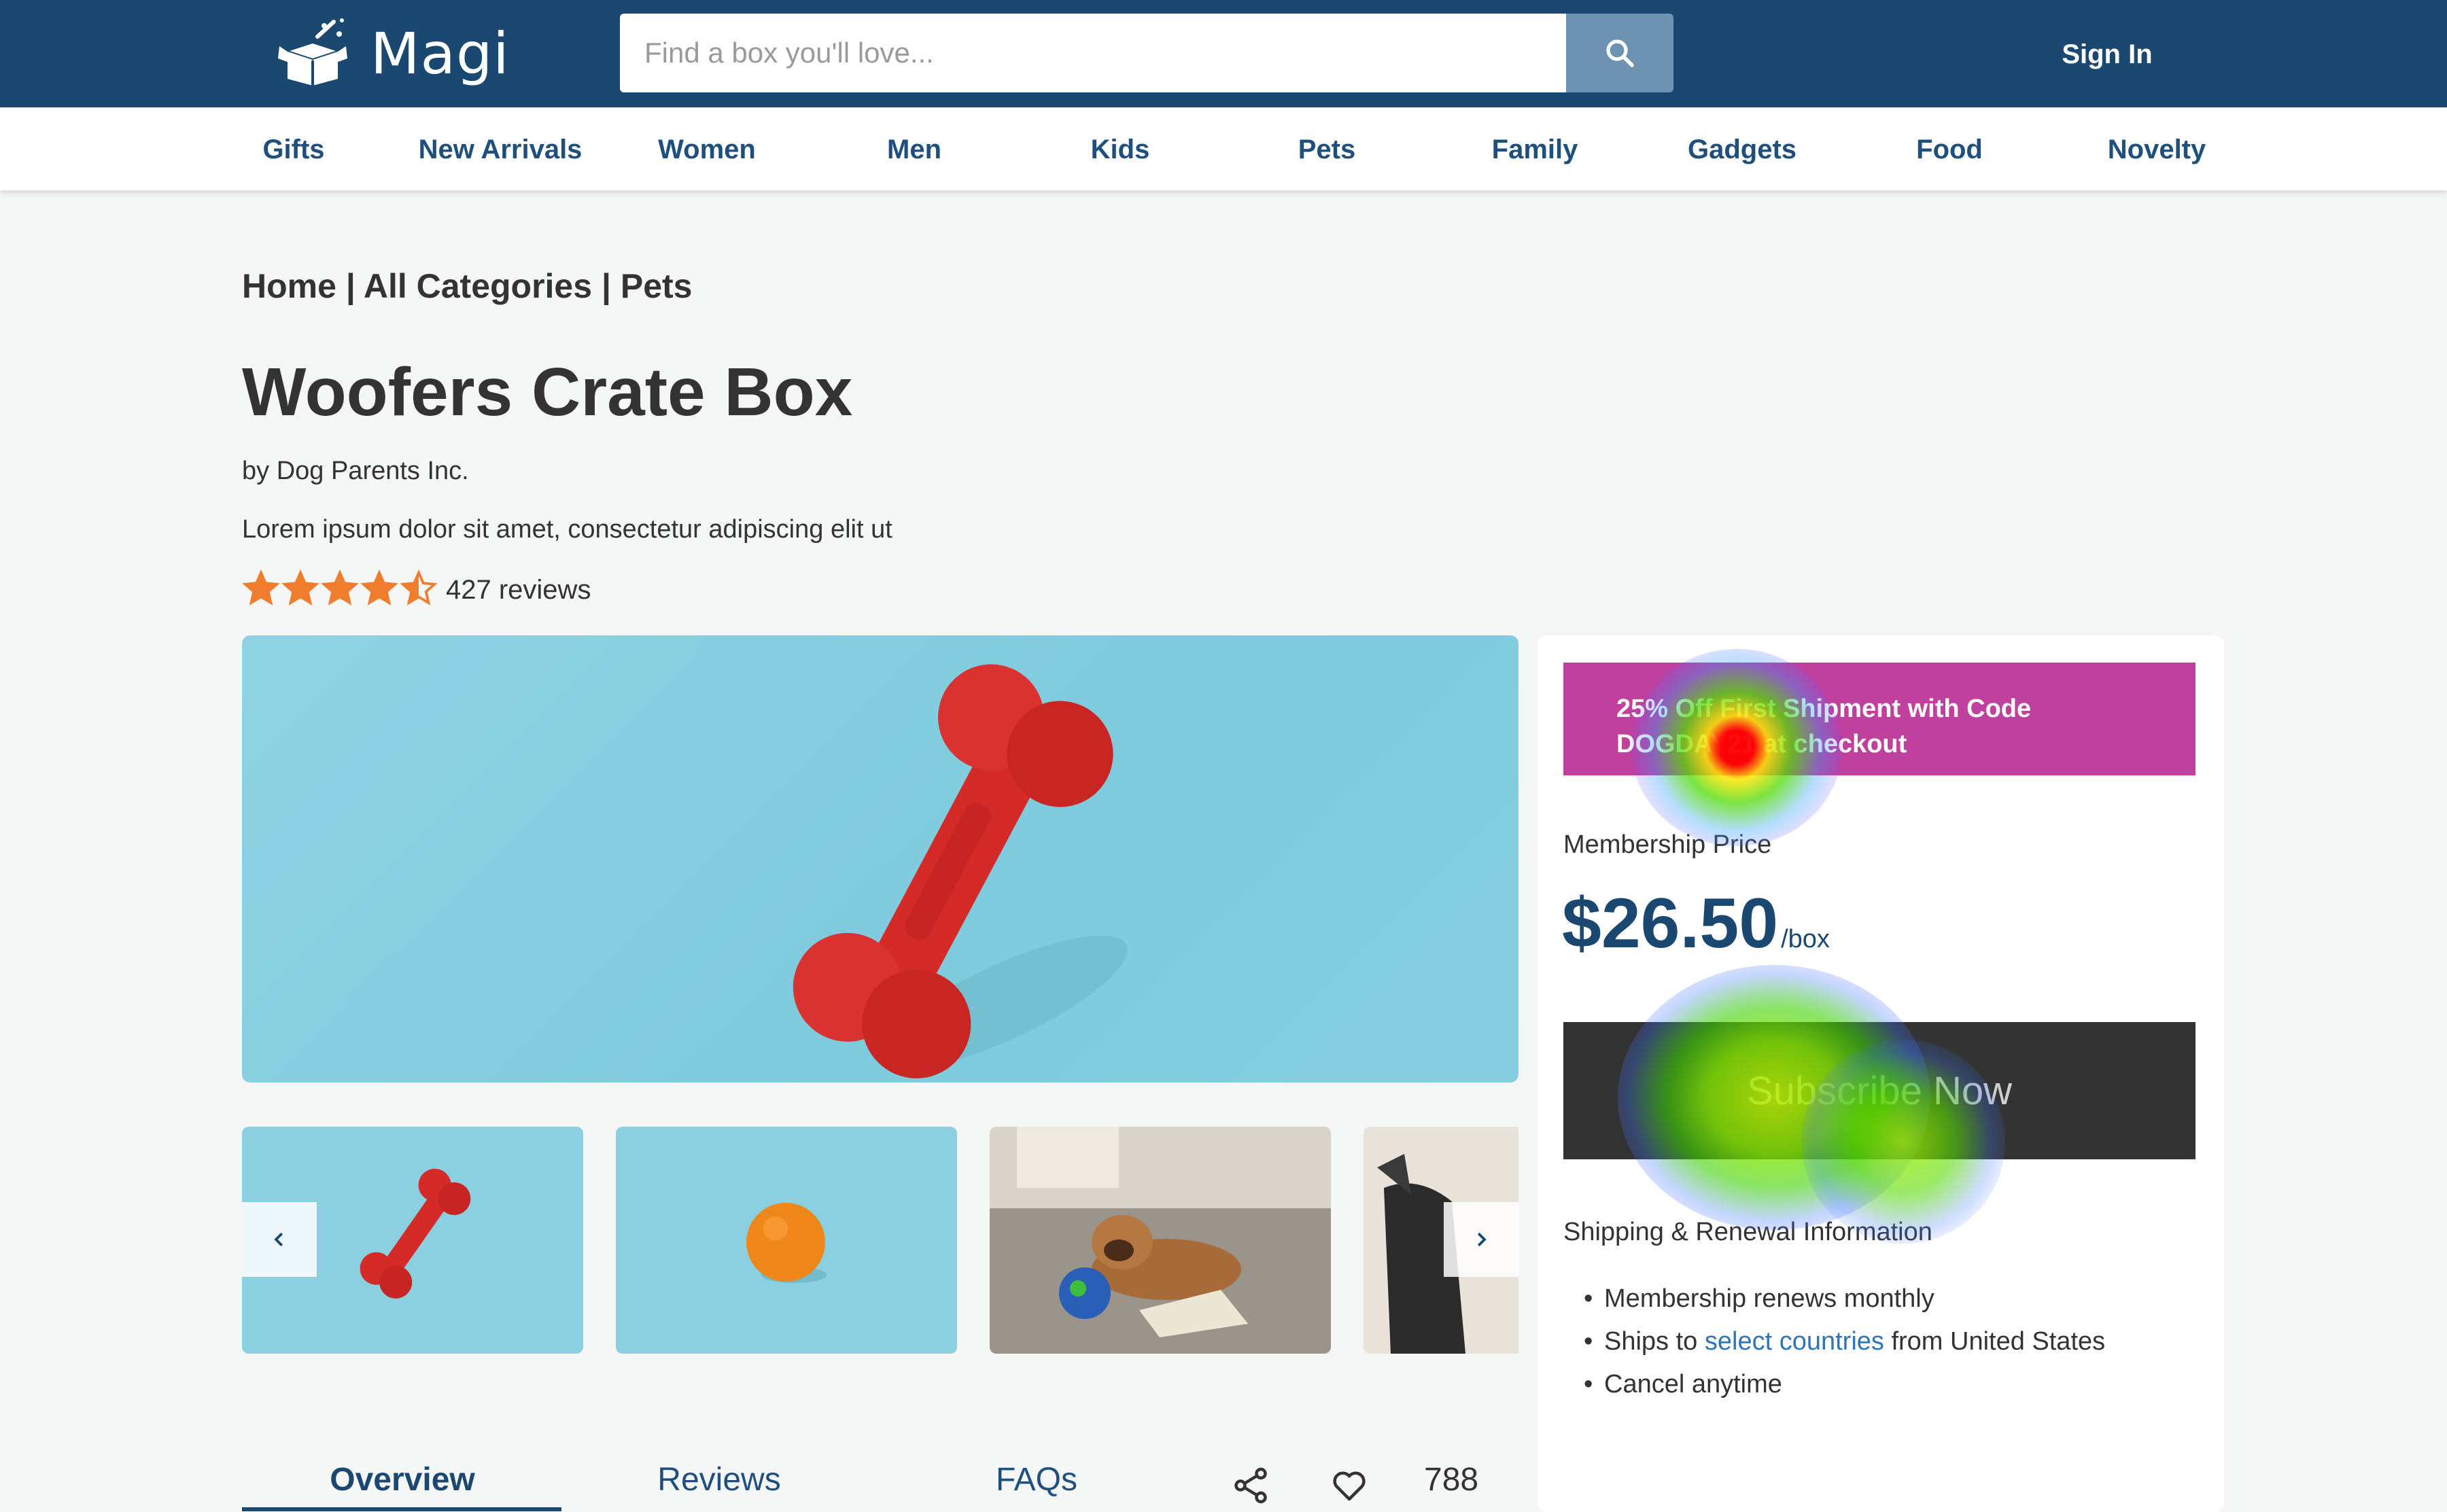 The width and height of the screenshot is (2447, 1512). Describe the element at coordinates (548, 392) in the screenshot. I see `product-title: Woofers Crate Box` at that location.